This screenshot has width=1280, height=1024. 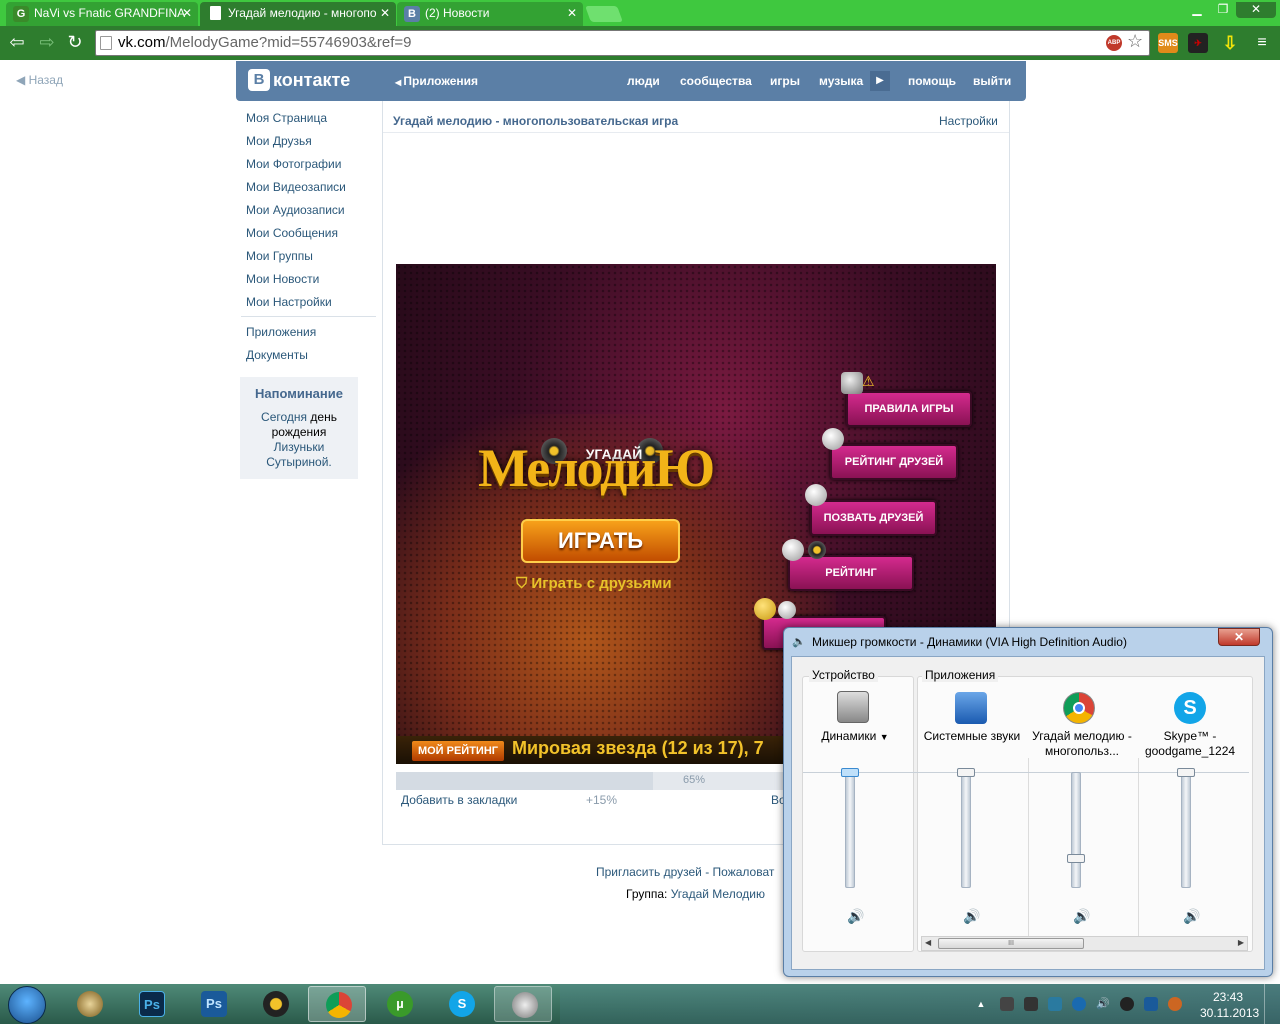 I want to click on apps-header-link: ◀ Приложения, so click(x=436, y=81).